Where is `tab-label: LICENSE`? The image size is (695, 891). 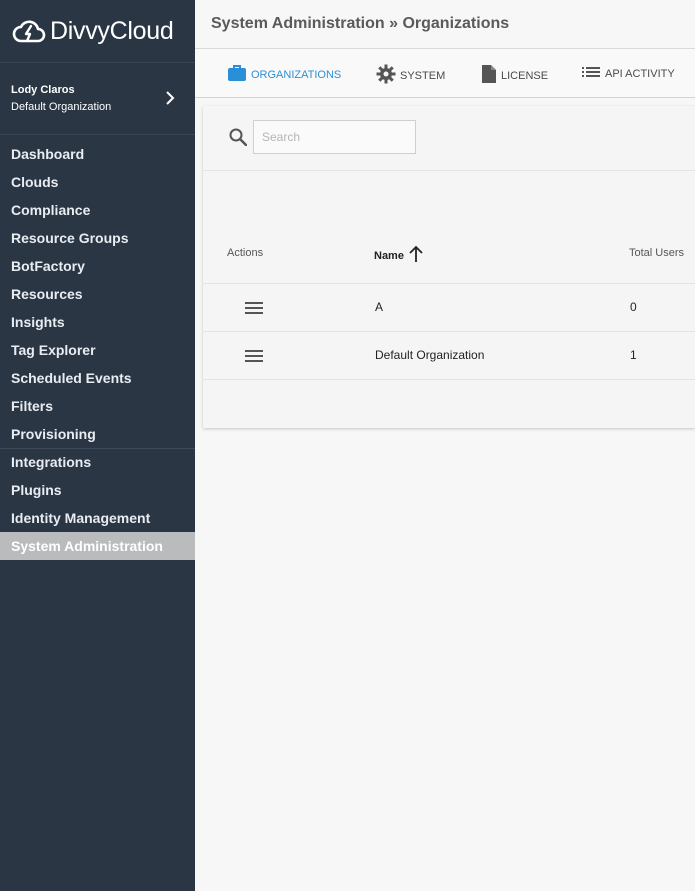 tab-label: LICENSE is located at coordinates (525, 75).